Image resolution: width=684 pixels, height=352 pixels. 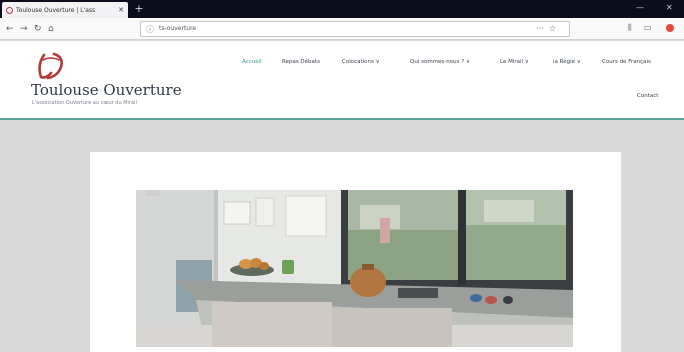 What do you see at coordinates (24, 29) in the screenshot?
I see `forward-arrow-icon: →` at bounding box center [24, 29].